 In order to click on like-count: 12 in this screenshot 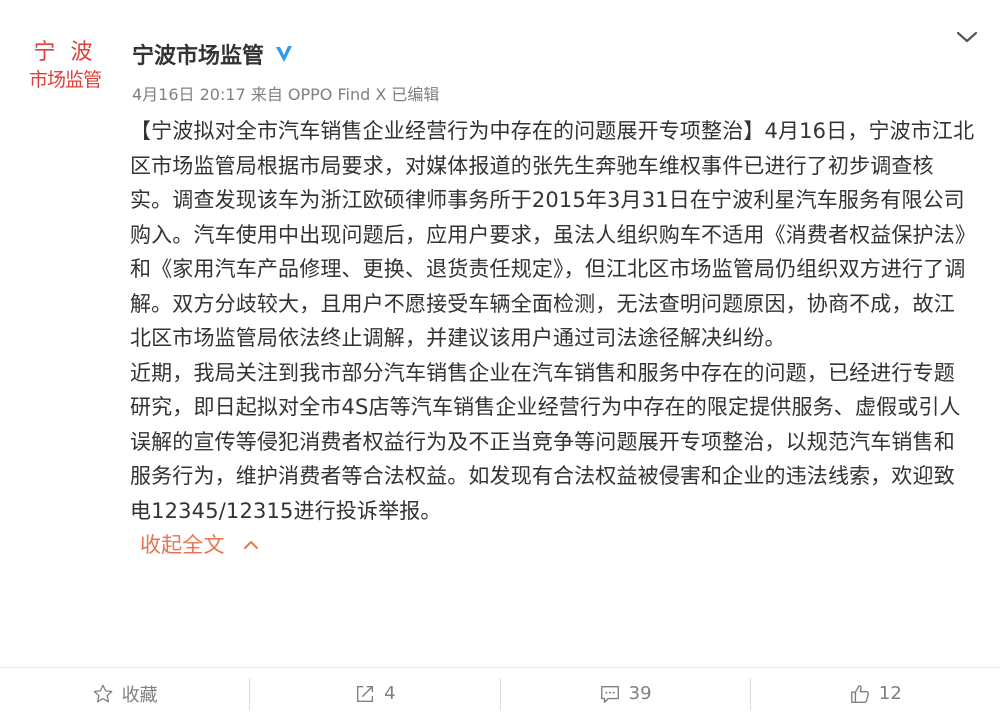, I will do `click(890, 693)`.